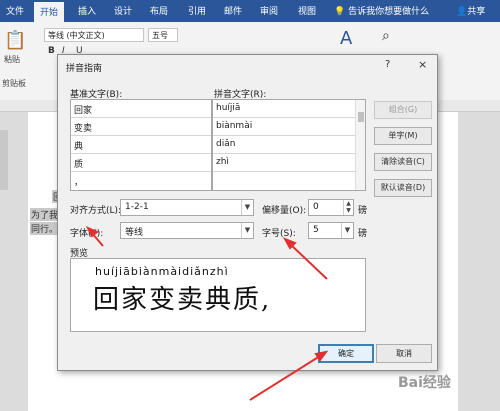  I want to click on watermark: Bai经验, so click(424, 383).